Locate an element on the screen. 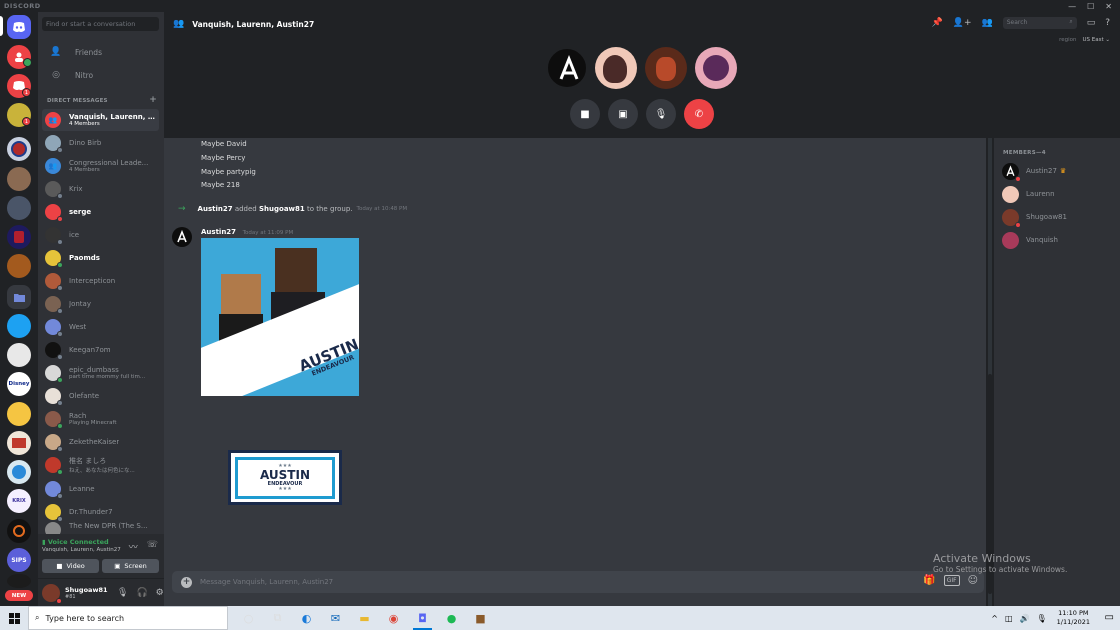 This screenshot has width=1120, height=630. task-view-icon: ⧉ is located at coordinates (277, 618).